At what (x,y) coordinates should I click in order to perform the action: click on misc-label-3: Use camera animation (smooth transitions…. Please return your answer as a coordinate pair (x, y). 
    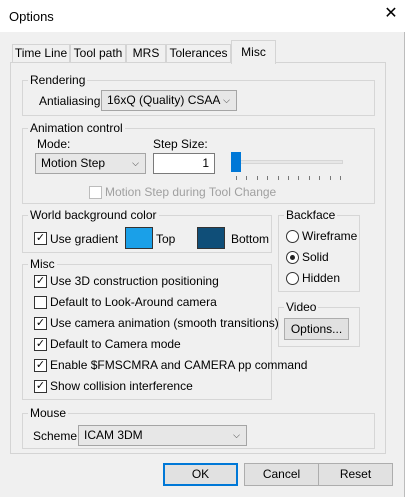
    Looking at the image, I should click on (164, 323).